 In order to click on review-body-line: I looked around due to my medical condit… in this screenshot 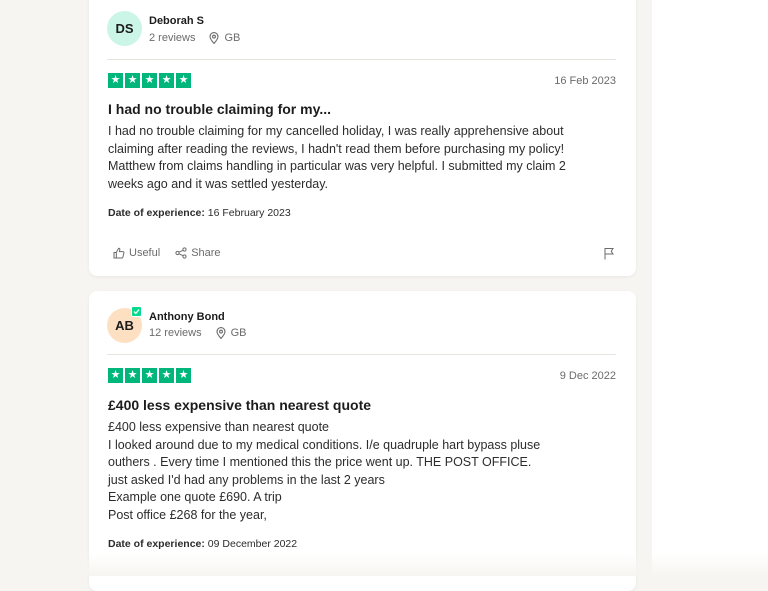, I will do `click(324, 444)`.